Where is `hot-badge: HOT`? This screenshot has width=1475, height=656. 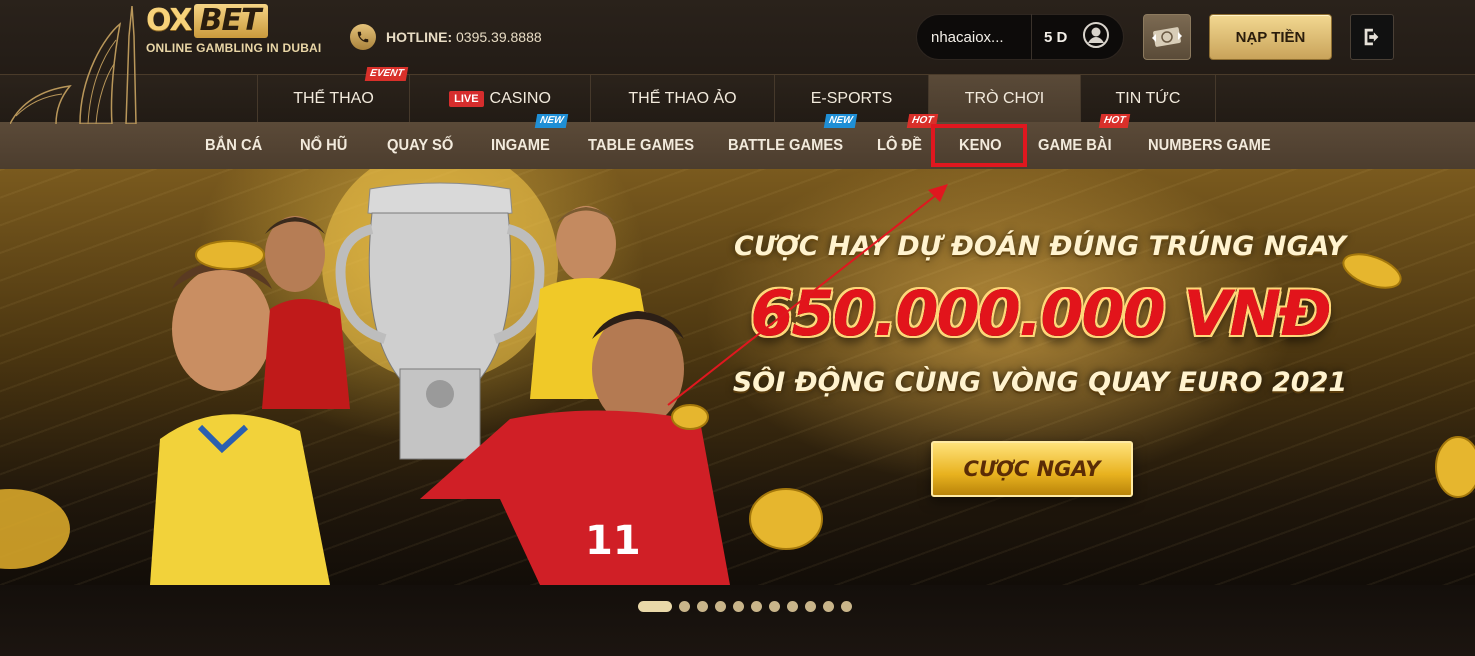
hot-badge: HOT is located at coordinates (1114, 121).